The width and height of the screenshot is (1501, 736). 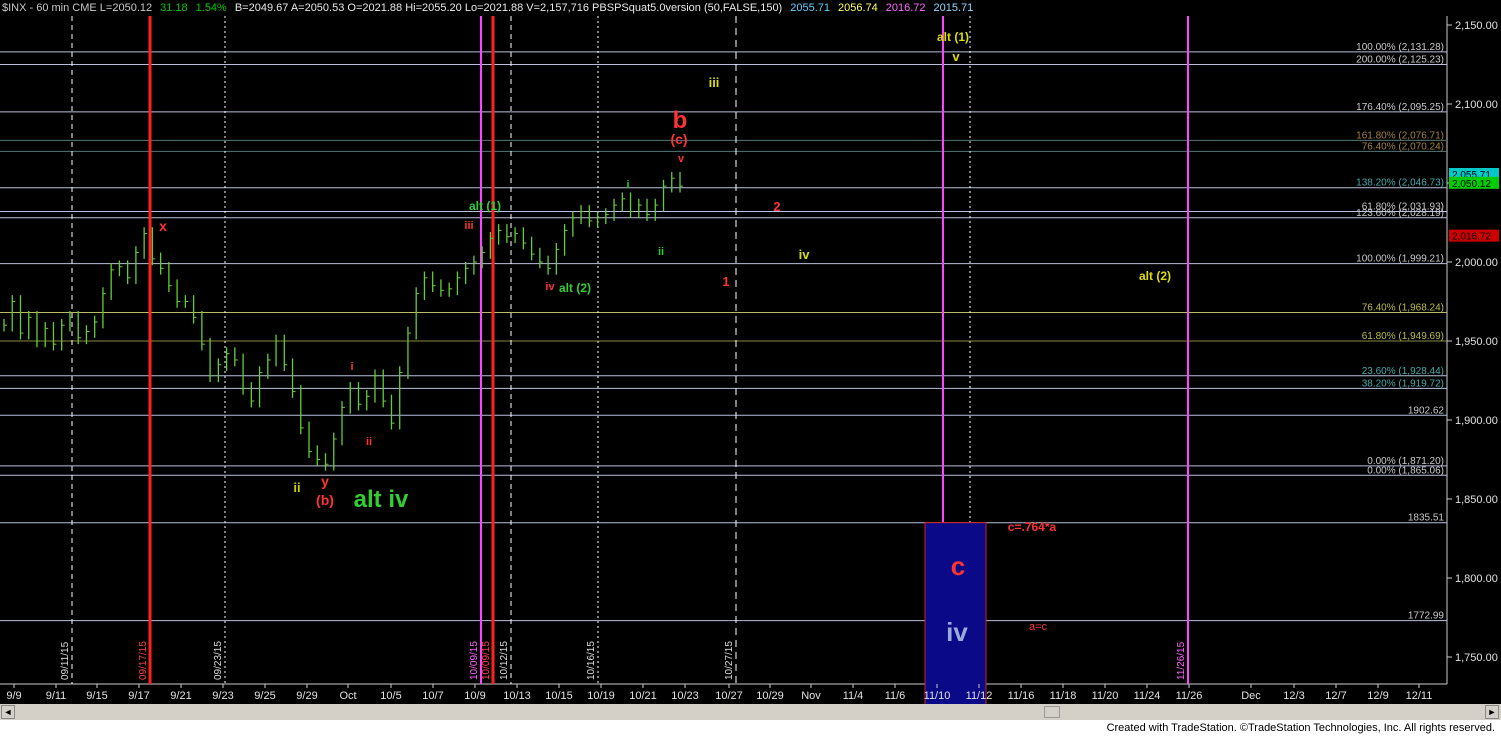 What do you see at coordinates (96, 696) in the screenshot?
I see `x-tick-label: 9/15` at bounding box center [96, 696].